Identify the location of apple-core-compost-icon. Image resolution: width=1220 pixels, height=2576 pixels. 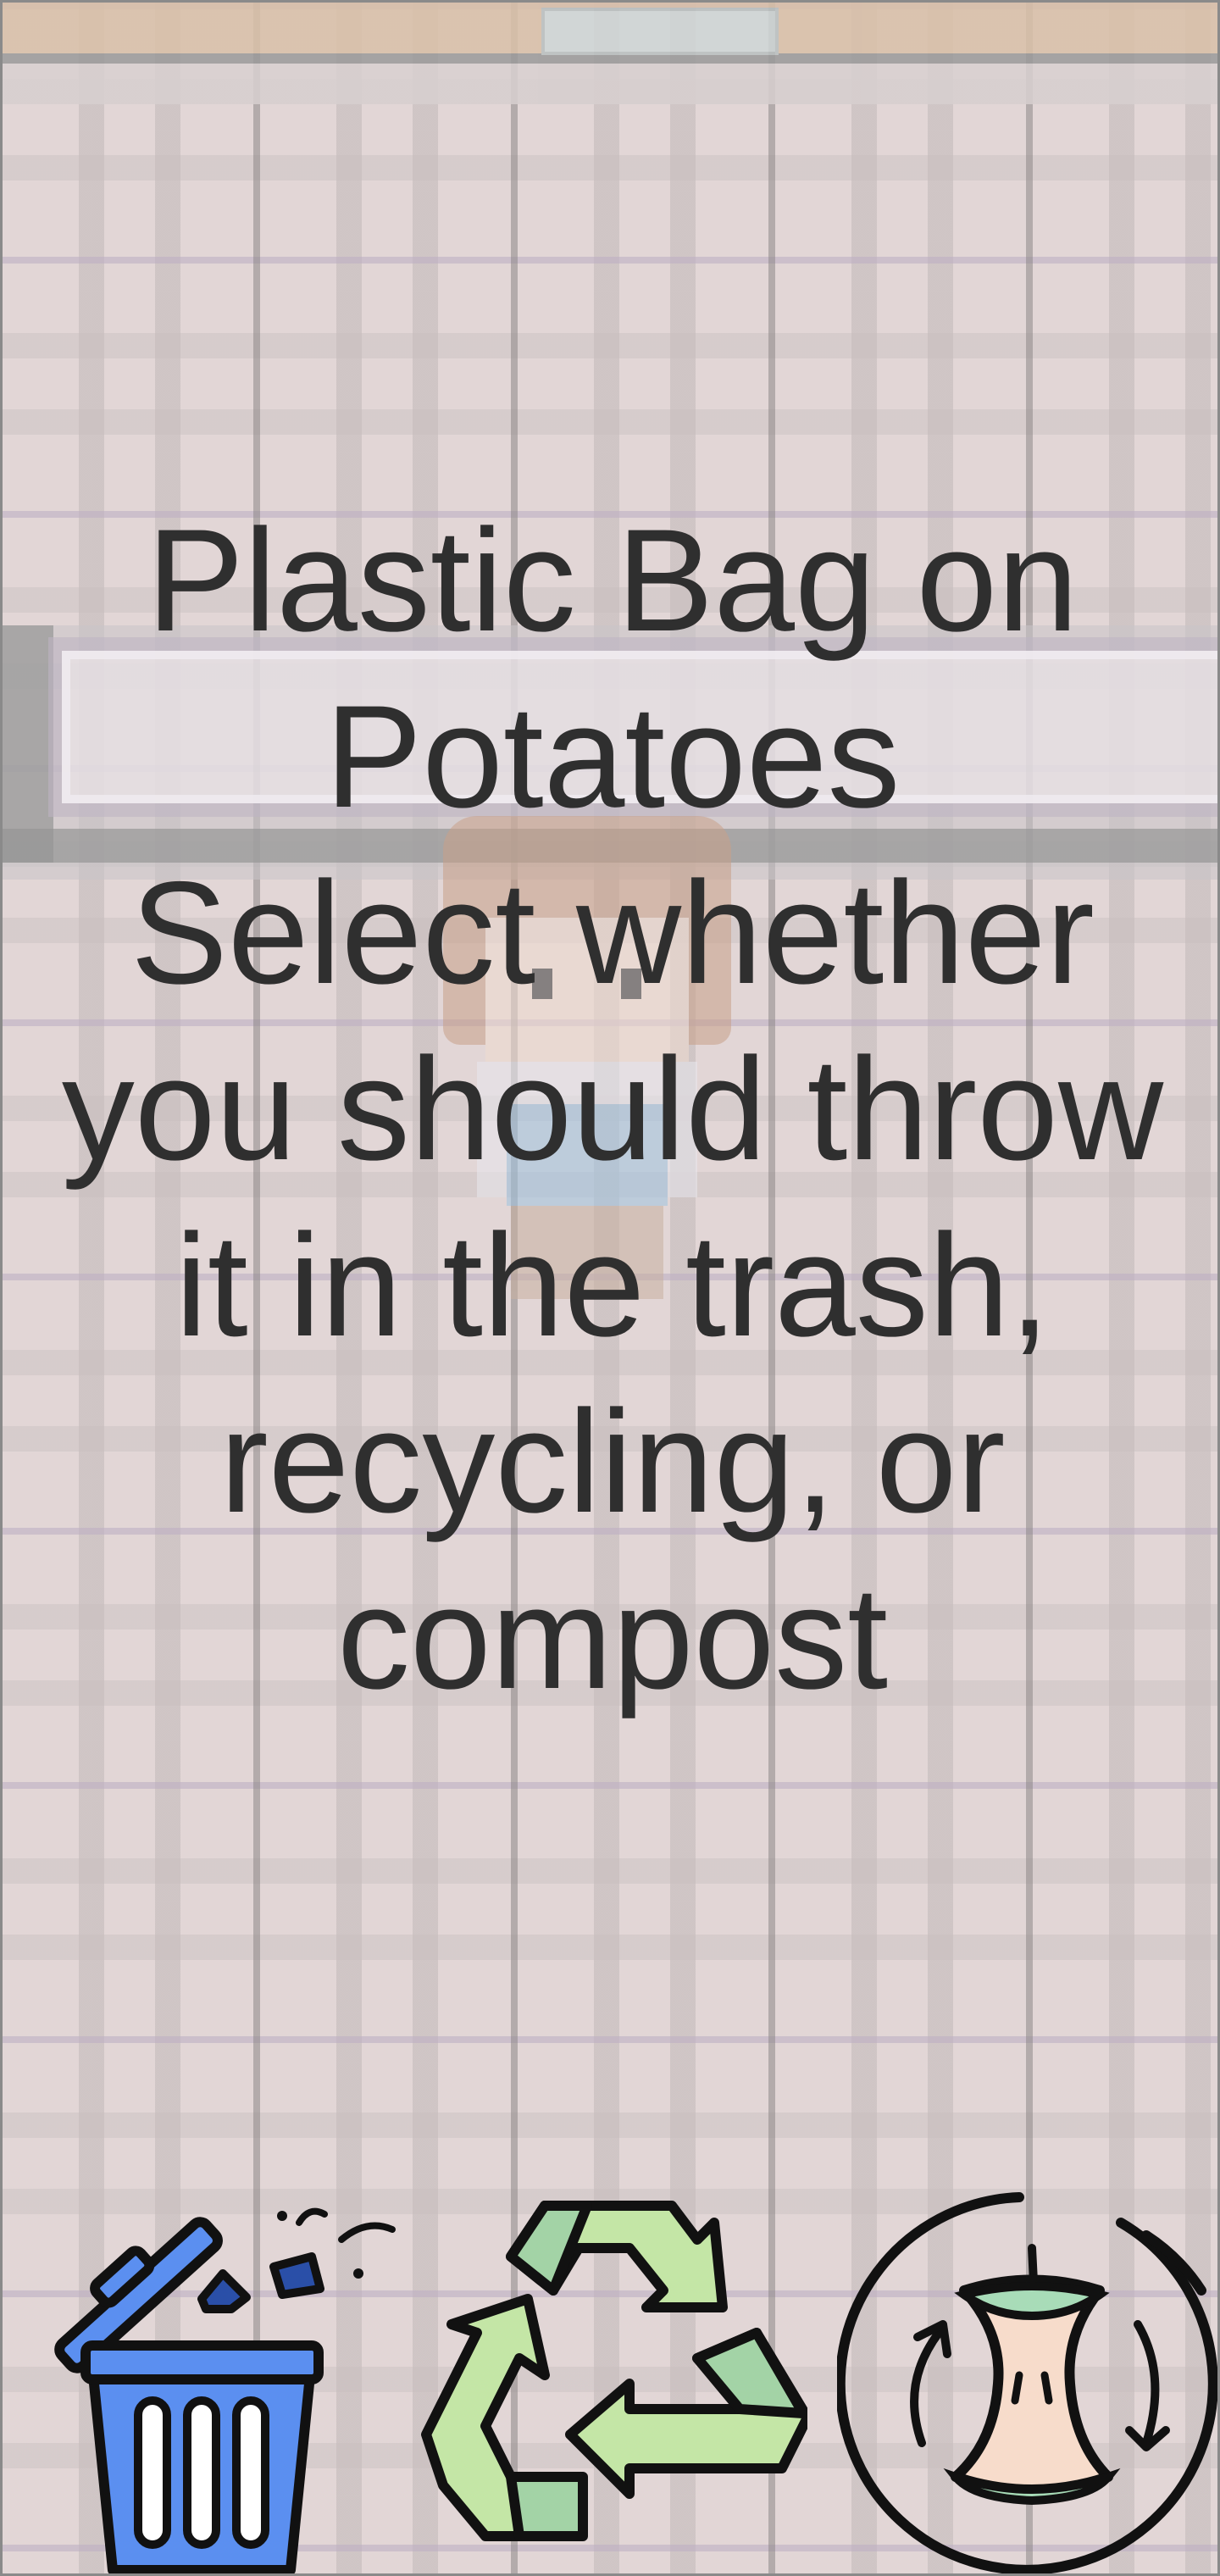
(1027, 2382).